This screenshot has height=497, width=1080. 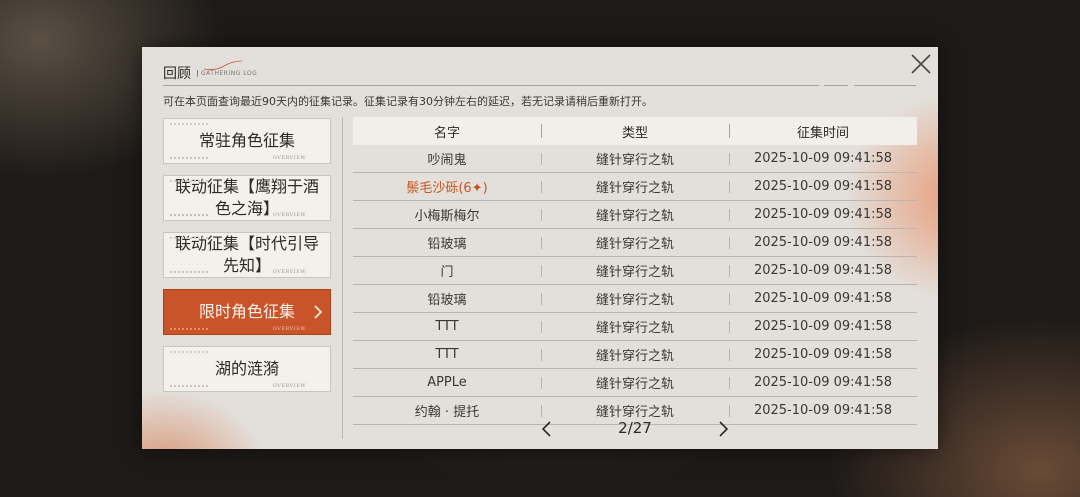 I want to click on table-row: 小梅斯梅尔 缝针穿行之轨 2025-10-09 09:41:58, so click(x=635, y=215).